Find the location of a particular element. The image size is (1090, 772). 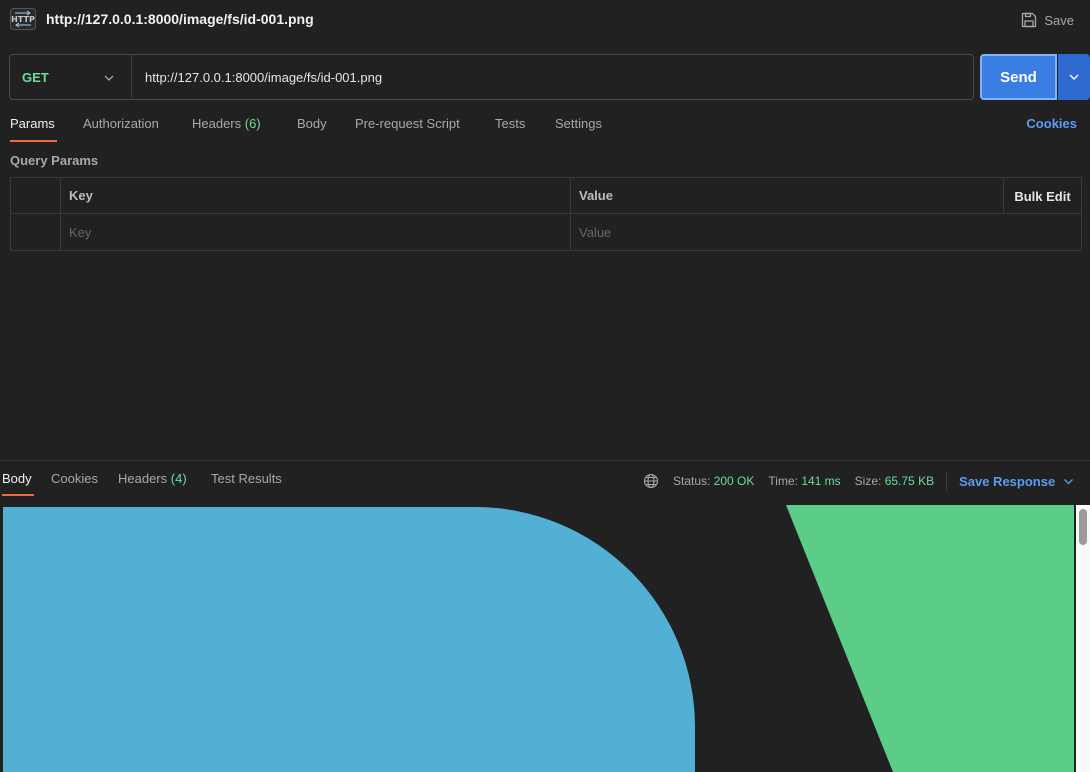

tab-response-headers: Headers (4) is located at coordinates (152, 478).